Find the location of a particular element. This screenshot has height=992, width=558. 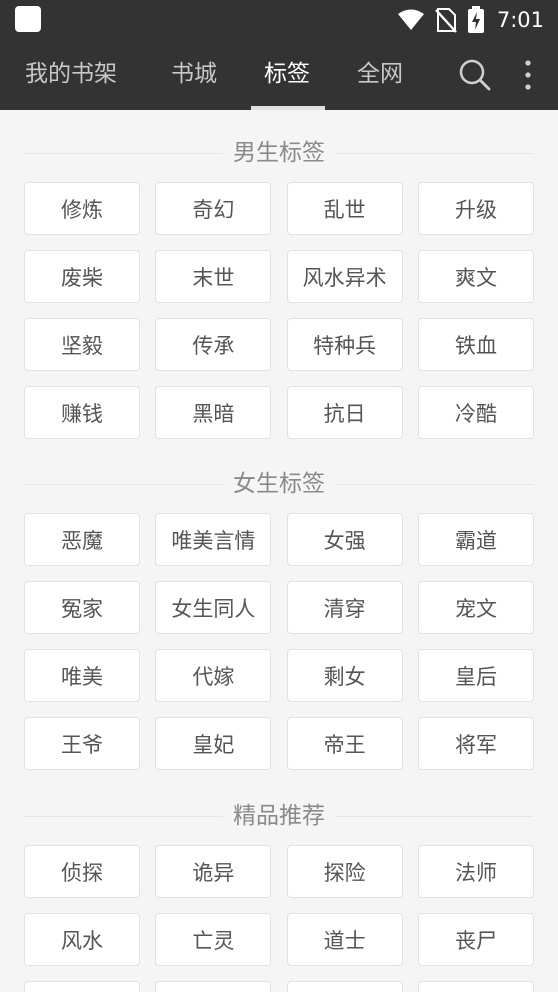

tag-button: 风水 is located at coordinates (82, 939).